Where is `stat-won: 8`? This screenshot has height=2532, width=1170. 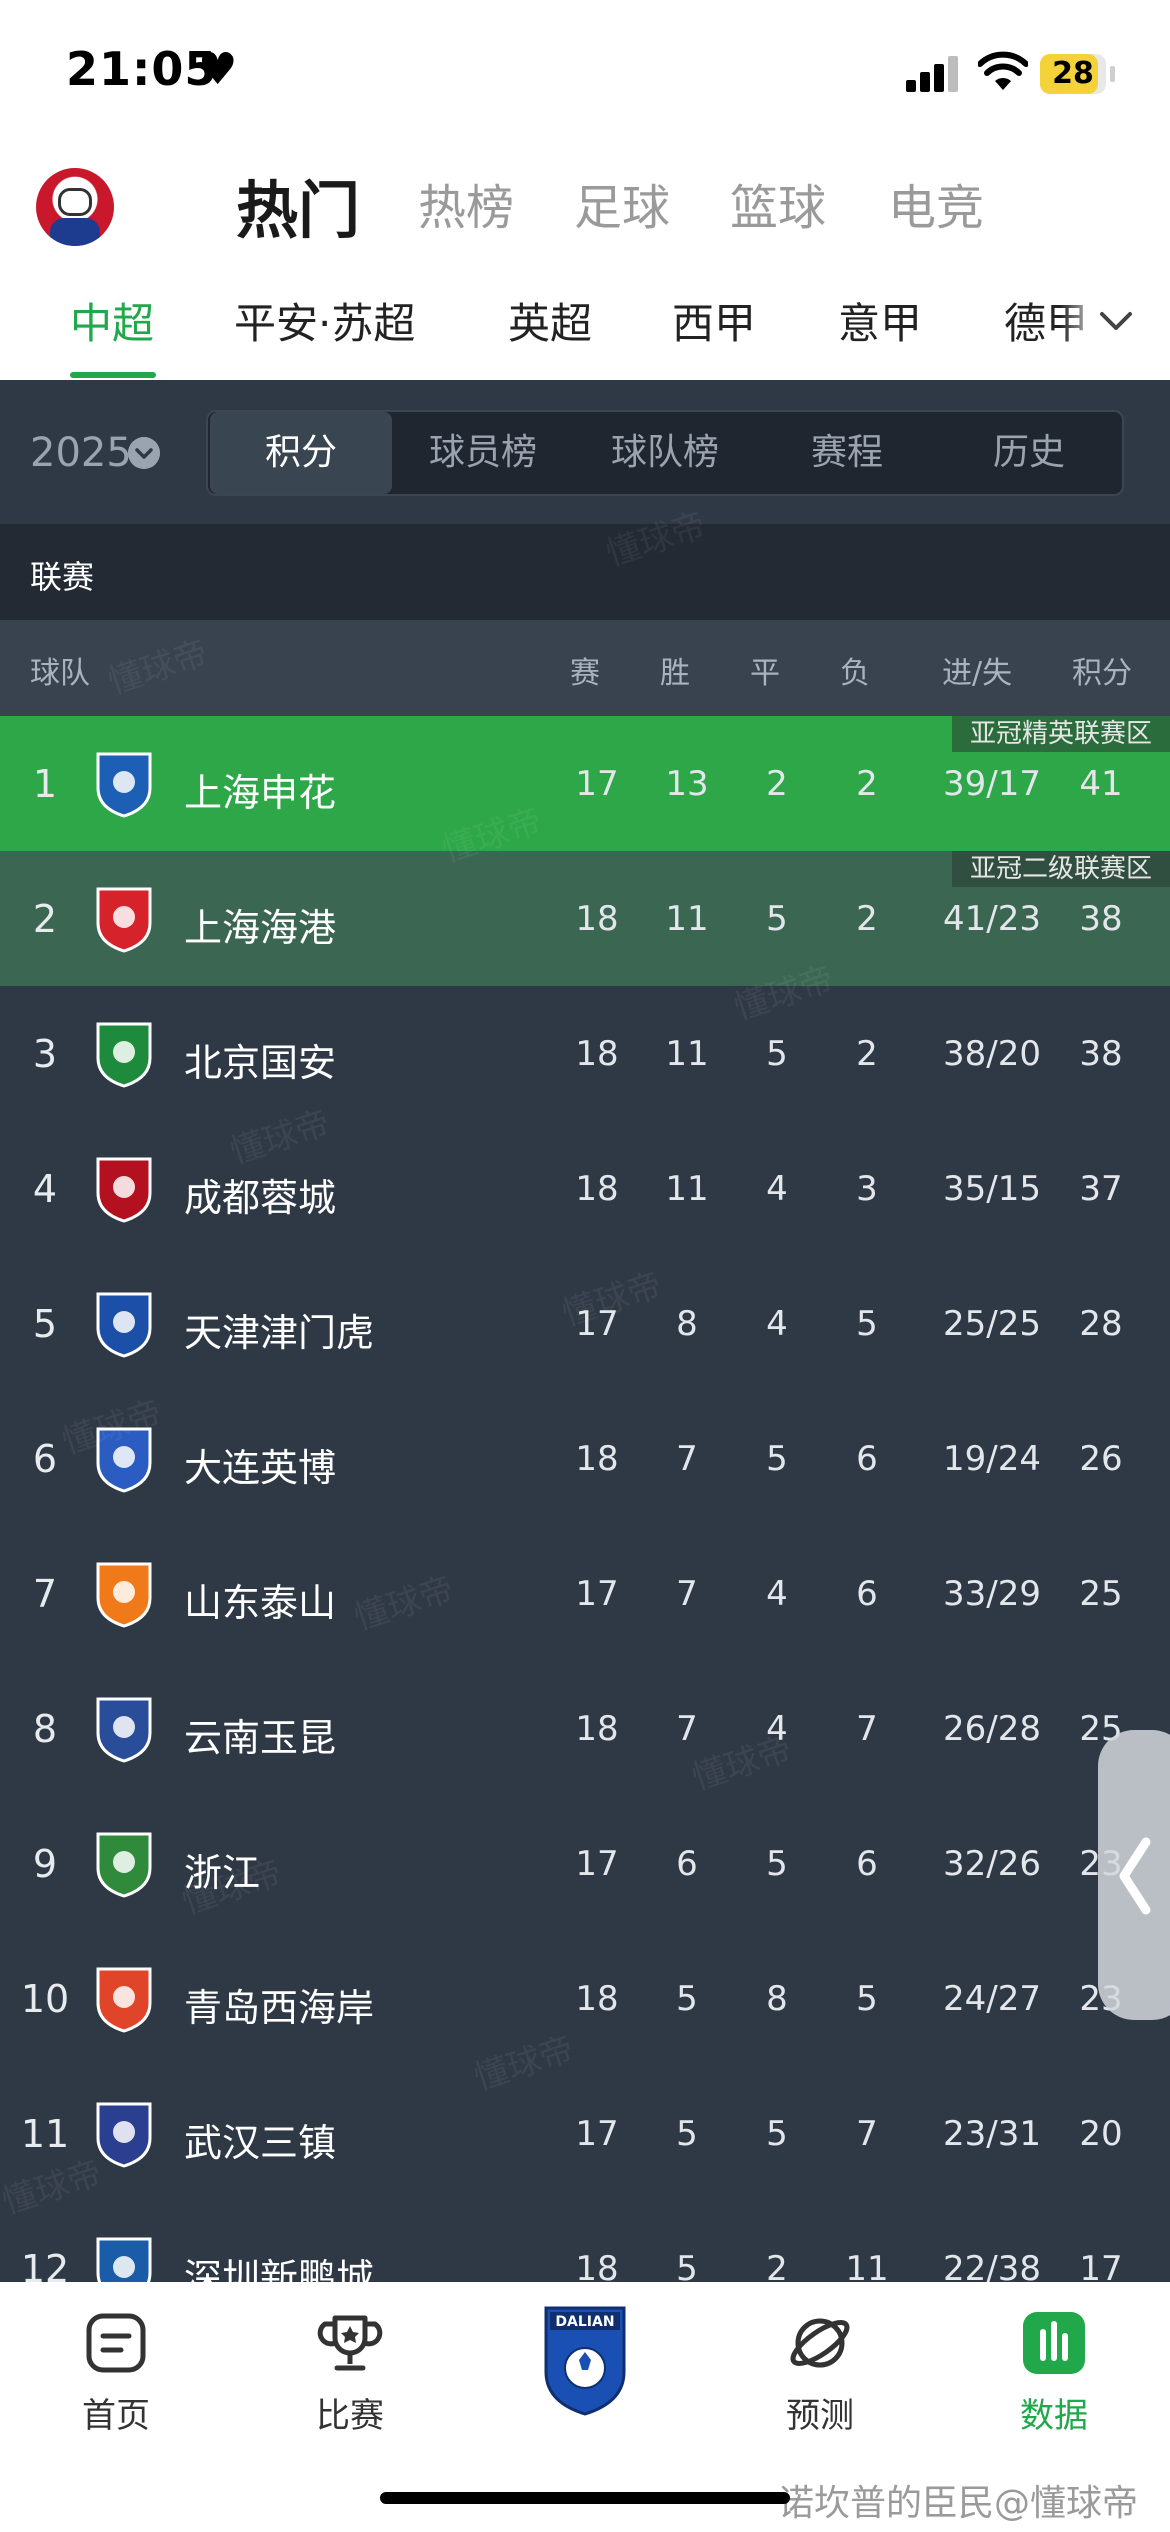 stat-won: 8 is located at coordinates (687, 1324).